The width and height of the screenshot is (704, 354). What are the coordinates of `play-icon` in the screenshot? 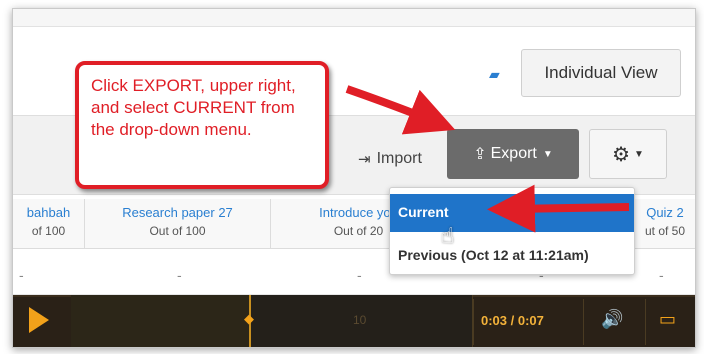 It's located at (39, 320).